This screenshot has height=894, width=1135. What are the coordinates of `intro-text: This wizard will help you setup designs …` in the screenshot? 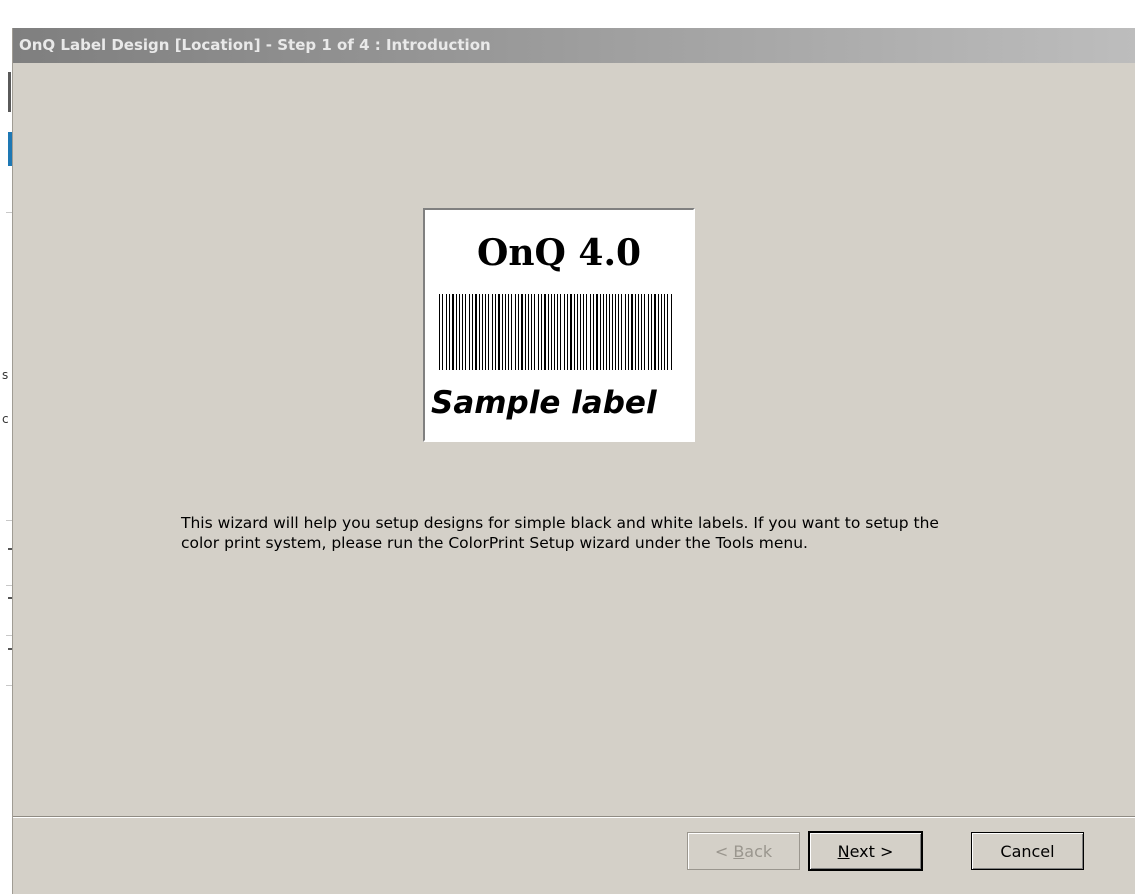 It's located at (560, 533).